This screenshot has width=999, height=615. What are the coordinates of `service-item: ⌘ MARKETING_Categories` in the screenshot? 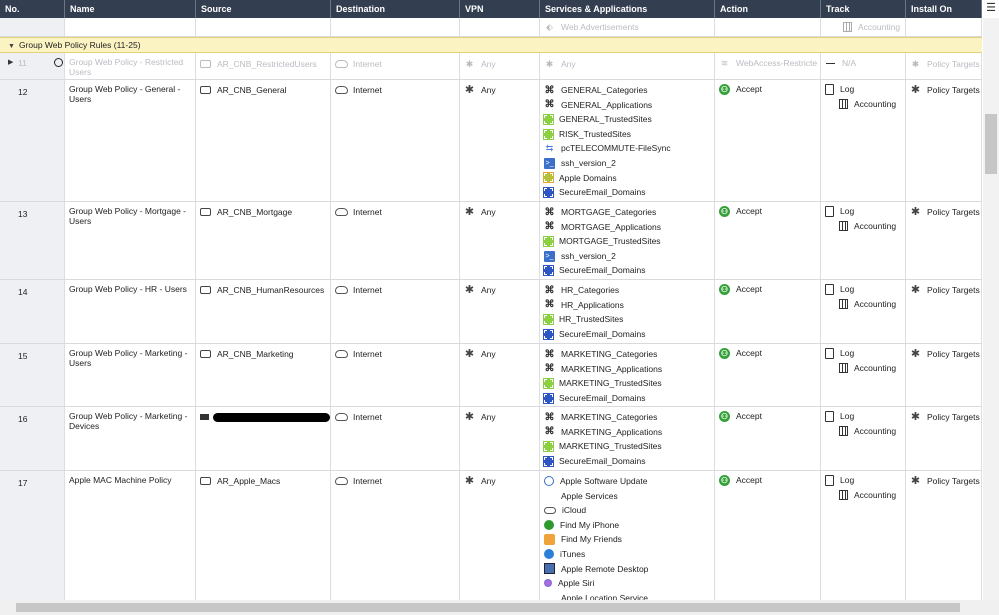 It's located at (627, 417).